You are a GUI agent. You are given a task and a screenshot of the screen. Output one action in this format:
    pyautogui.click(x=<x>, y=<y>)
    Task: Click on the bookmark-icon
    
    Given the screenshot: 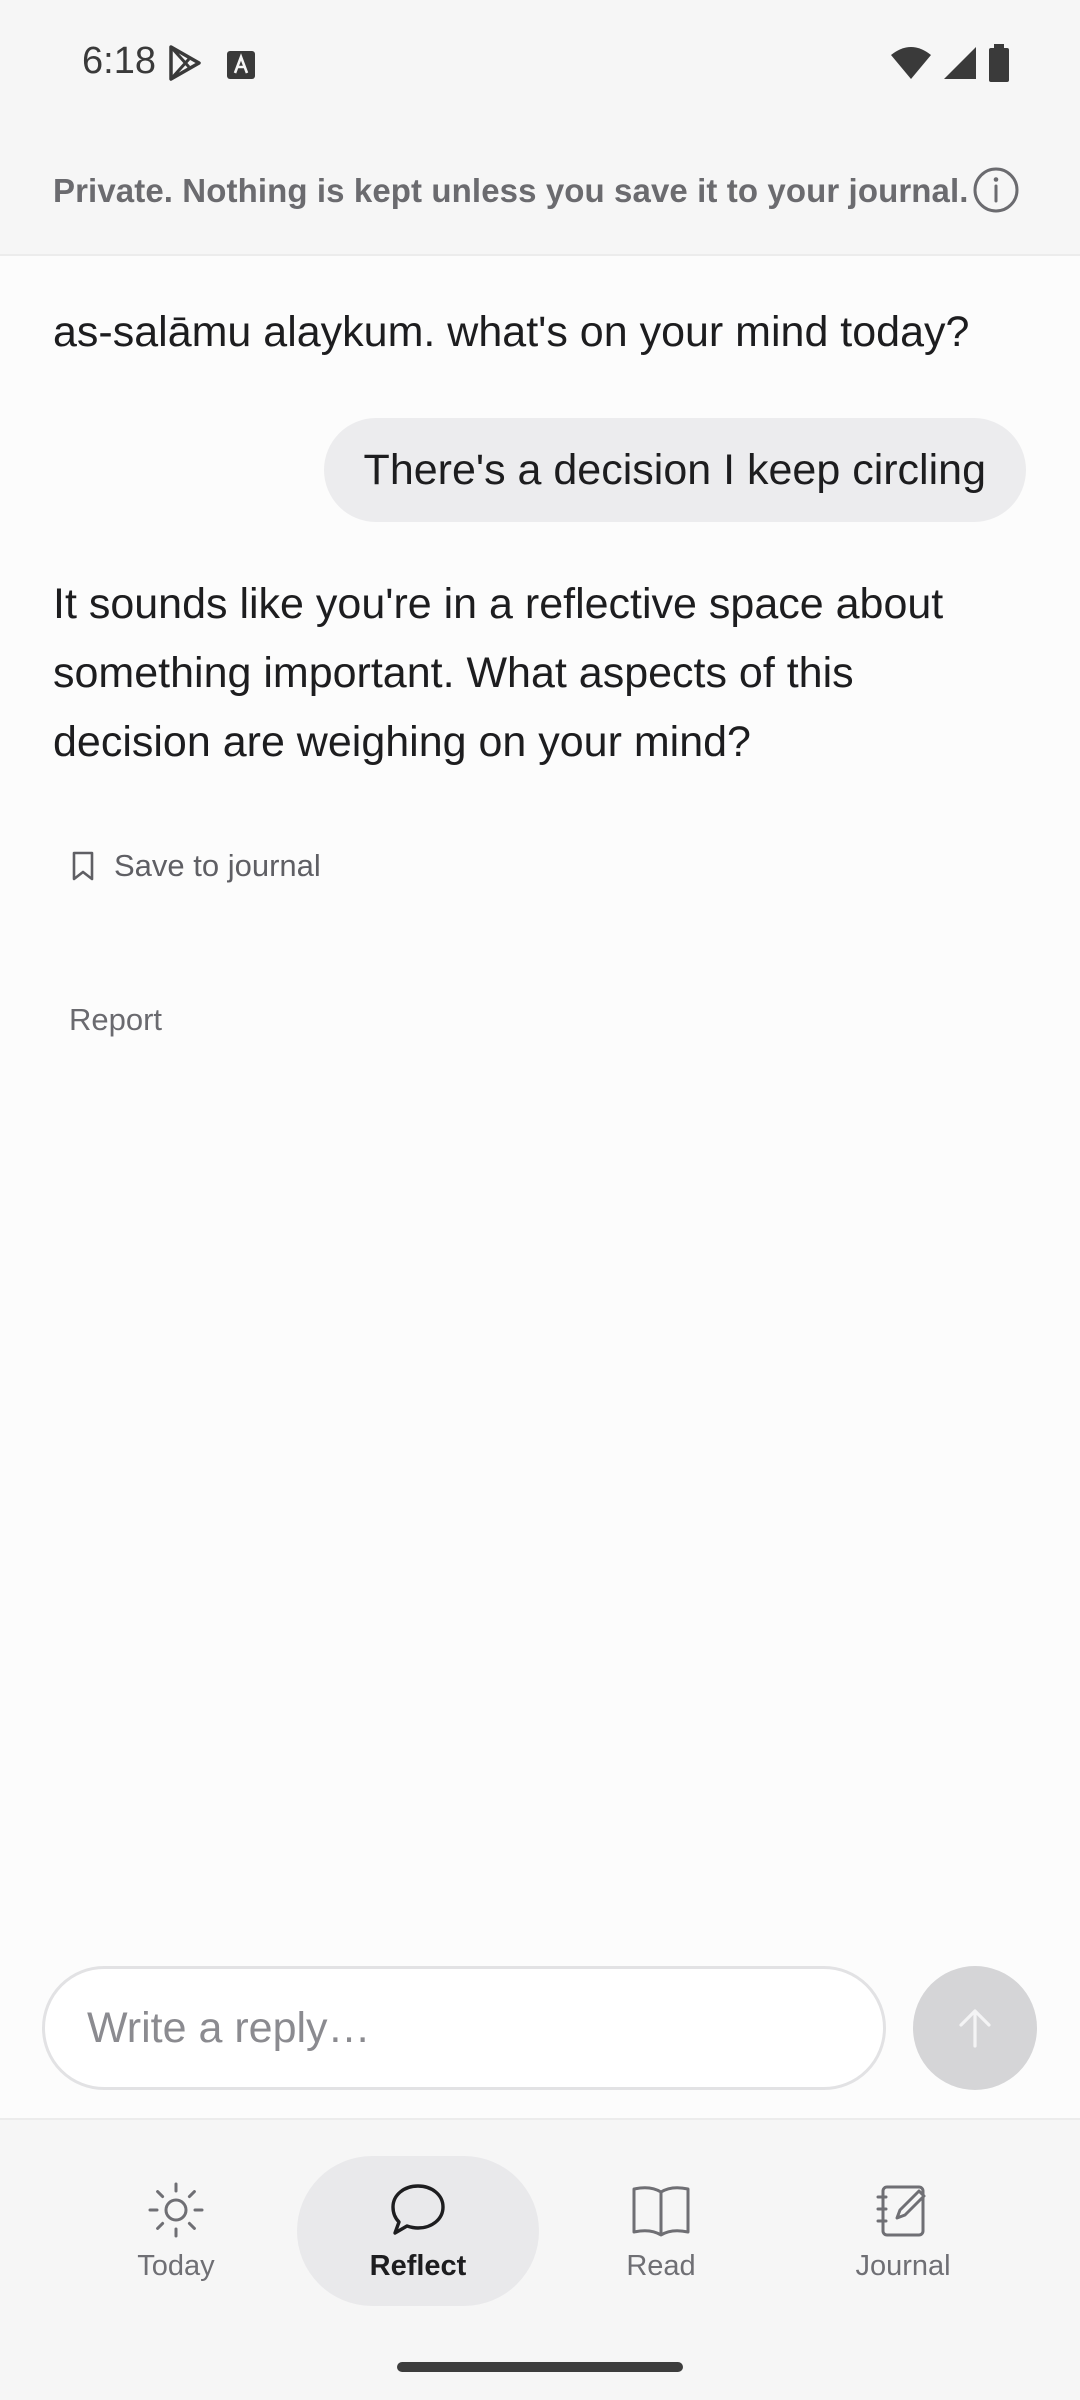 What is the action you would take?
    pyautogui.click(x=83, y=866)
    